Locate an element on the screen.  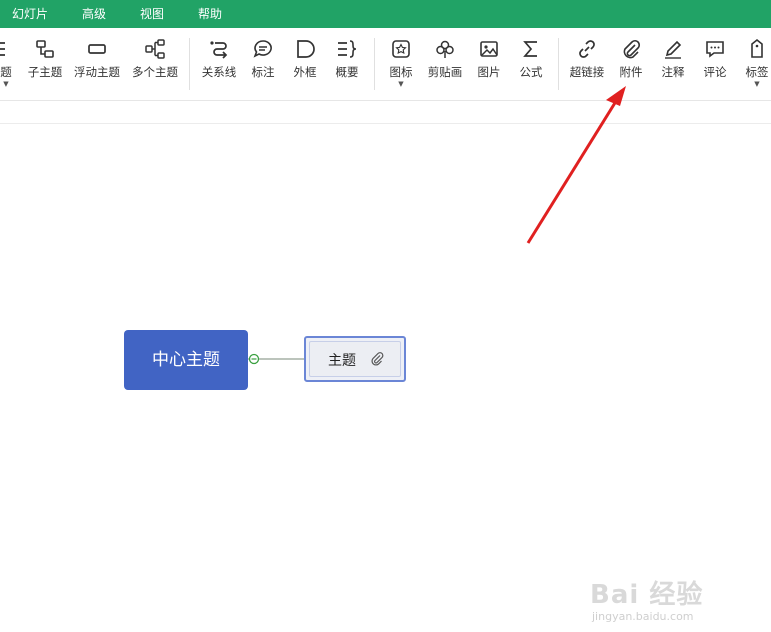
formula-label: 公式 is located at coordinates (531, 72).